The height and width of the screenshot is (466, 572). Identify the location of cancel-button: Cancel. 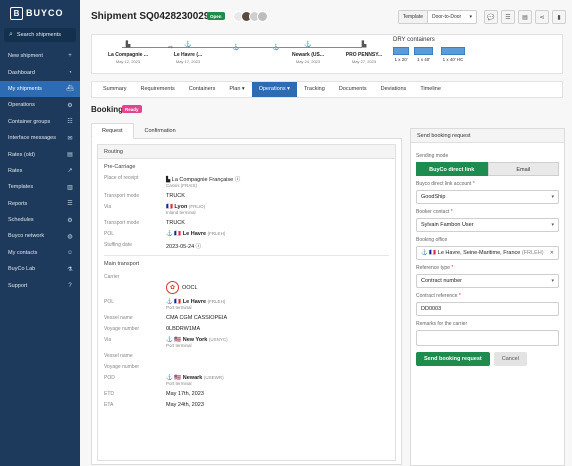
(510, 359).